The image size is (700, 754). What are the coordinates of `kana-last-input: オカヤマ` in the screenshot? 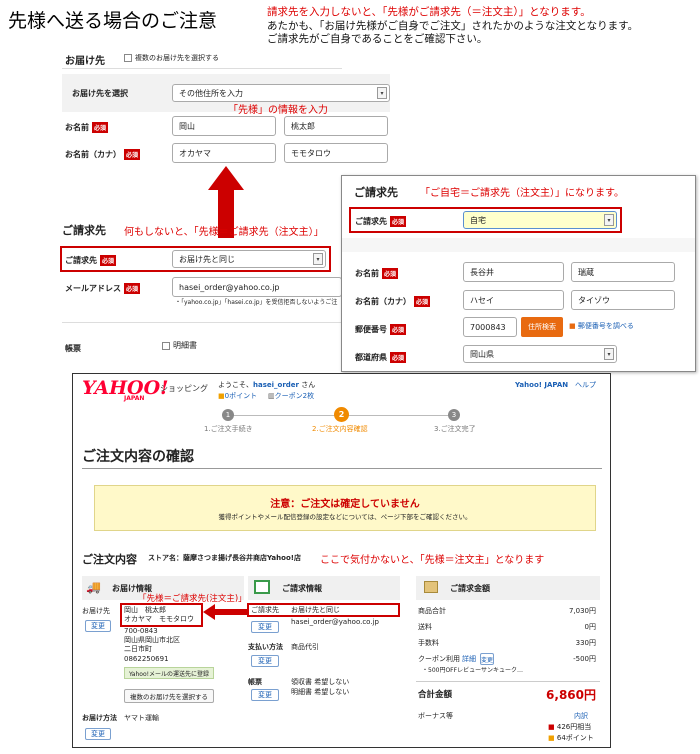 It's located at (224, 153).